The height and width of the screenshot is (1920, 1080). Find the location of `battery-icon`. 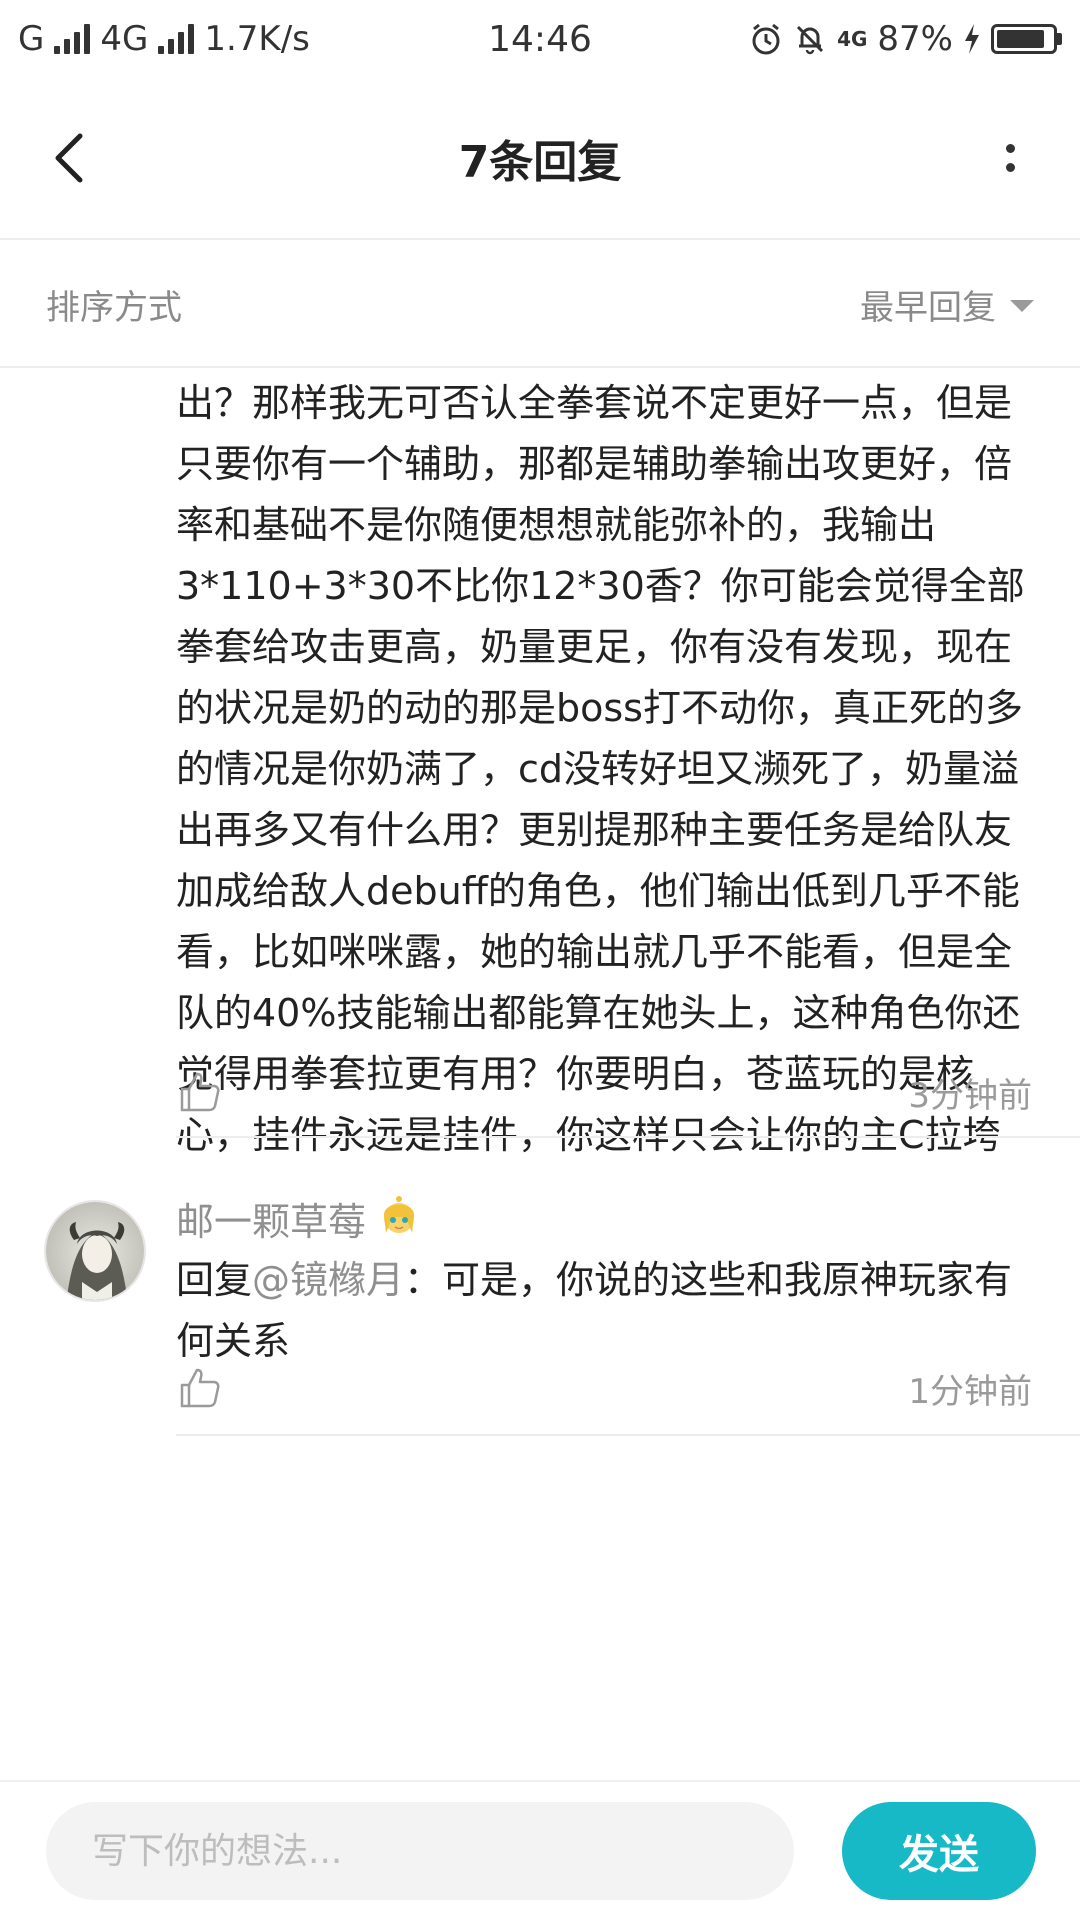

battery-icon is located at coordinates (1026, 39).